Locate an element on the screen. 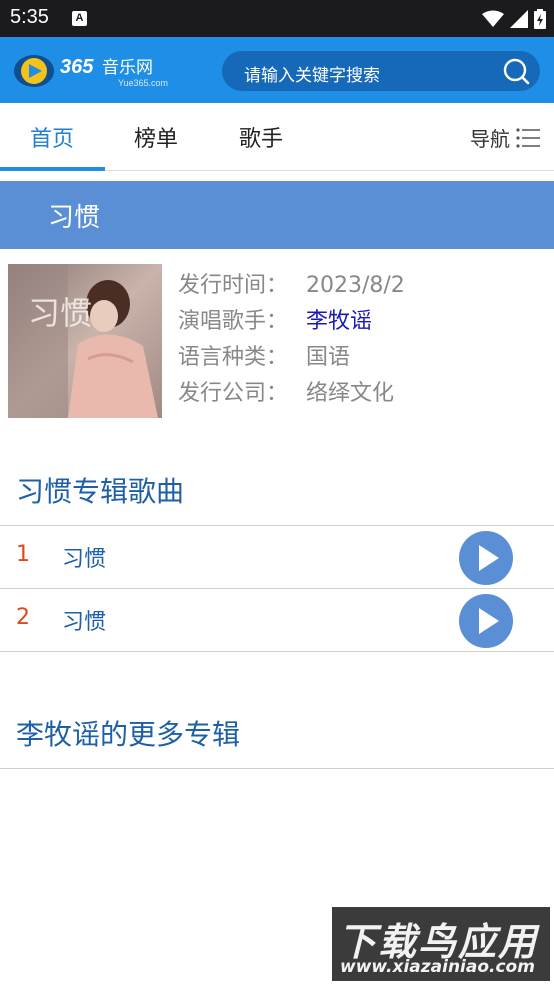 Image resolution: width=554 pixels, height=985 pixels. album-songs-heading: 习惯专辑歌曲 is located at coordinates (100, 491).